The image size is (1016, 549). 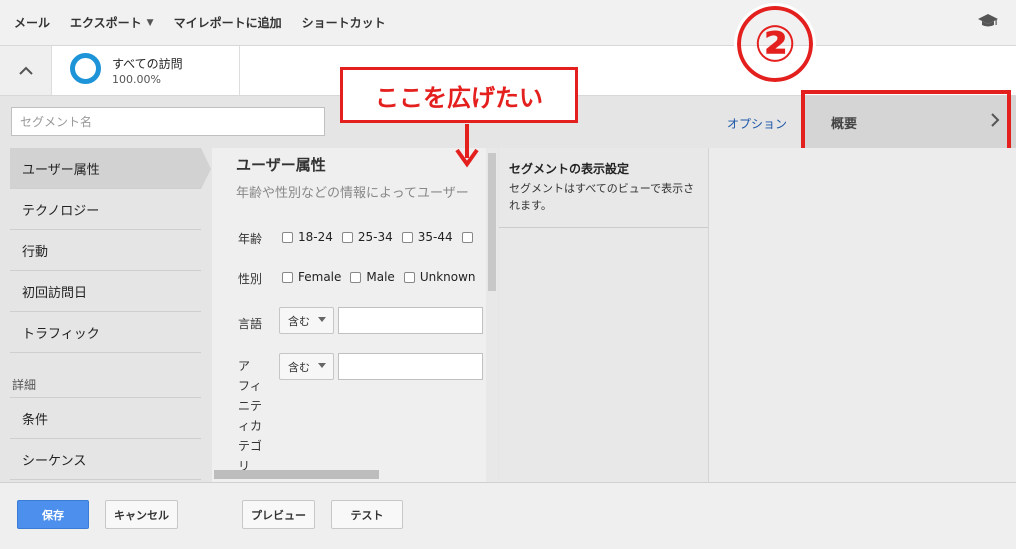 What do you see at coordinates (250, 279) in the screenshot?
I see `gender-label: 性別` at bounding box center [250, 279].